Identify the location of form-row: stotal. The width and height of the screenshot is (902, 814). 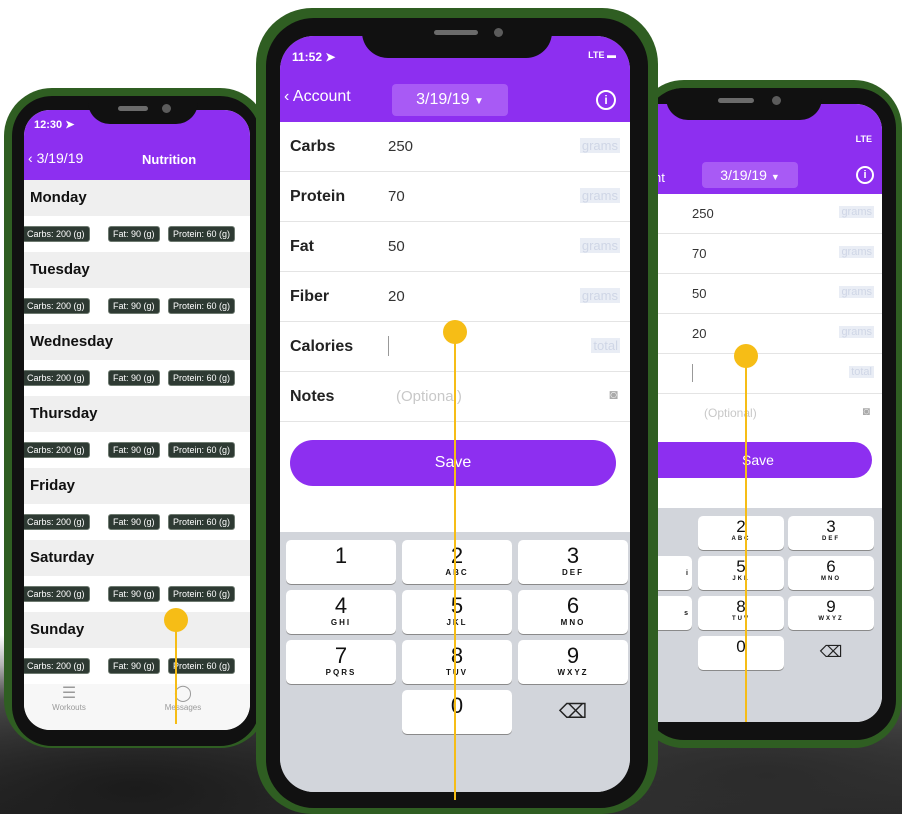
(763, 374).